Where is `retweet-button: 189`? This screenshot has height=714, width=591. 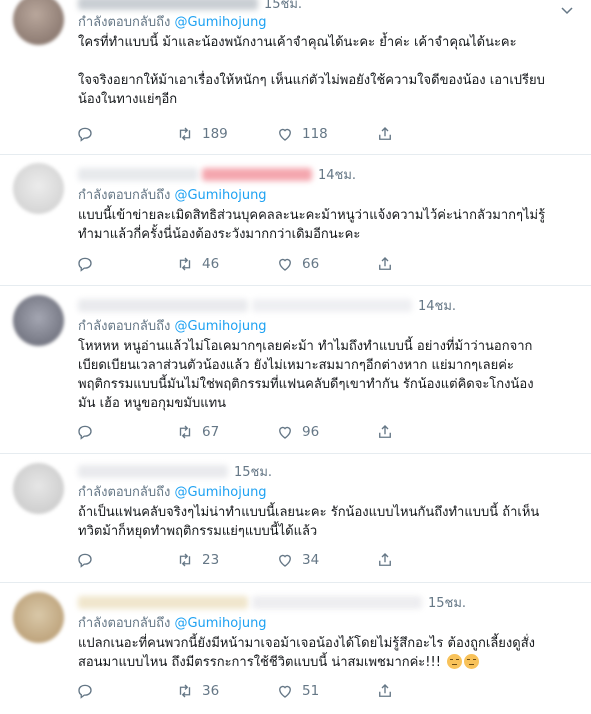
retweet-button: 189 is located at coordinates (226, 134).